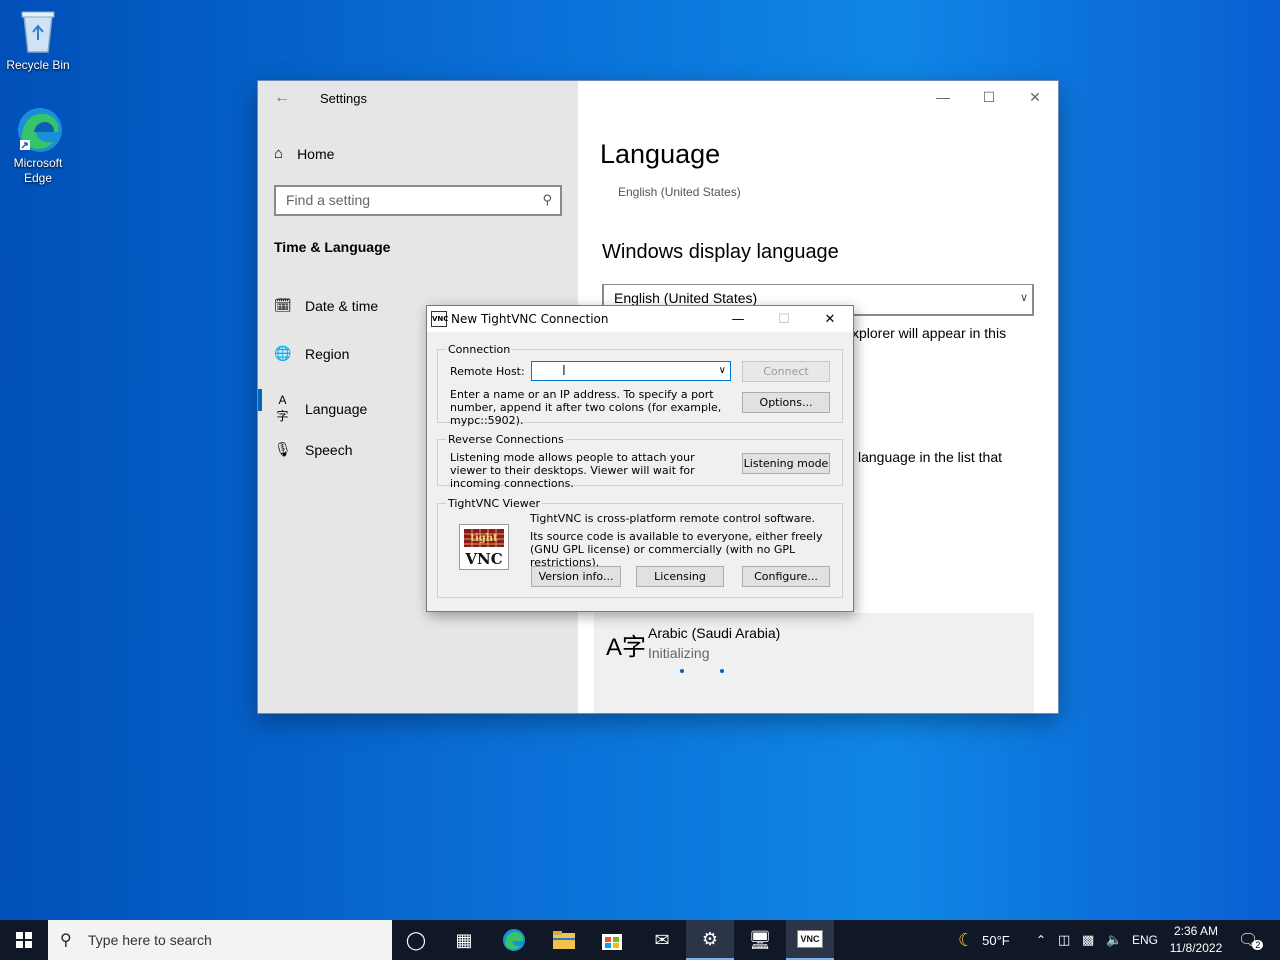 This screenshot has height=960, width=1280. What do you see at coordinates (686, 298) in the screenshot?
I see `display-language-value: English (United States)` at bounding box center [686, 298].